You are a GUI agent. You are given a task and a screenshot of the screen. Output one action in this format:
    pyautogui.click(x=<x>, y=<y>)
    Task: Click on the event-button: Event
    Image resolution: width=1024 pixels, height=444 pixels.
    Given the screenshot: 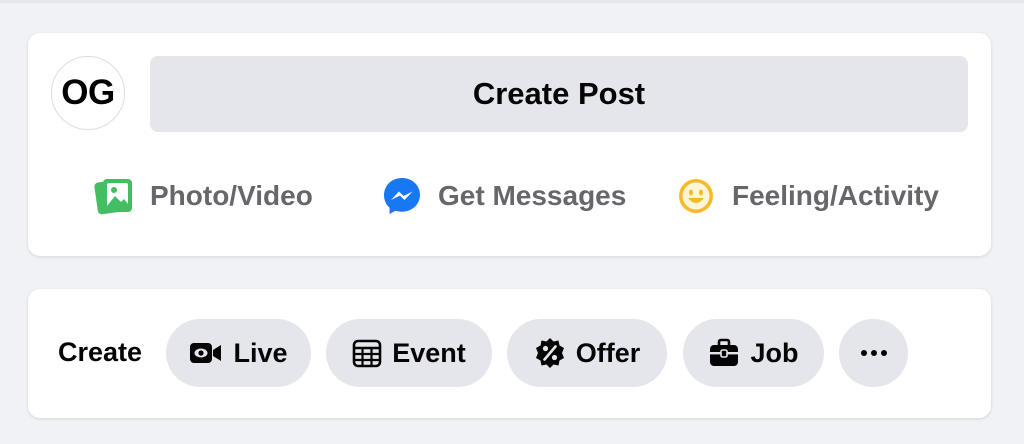 What is the action you would take?
    pyautogui.click(x=409, y=353)
    